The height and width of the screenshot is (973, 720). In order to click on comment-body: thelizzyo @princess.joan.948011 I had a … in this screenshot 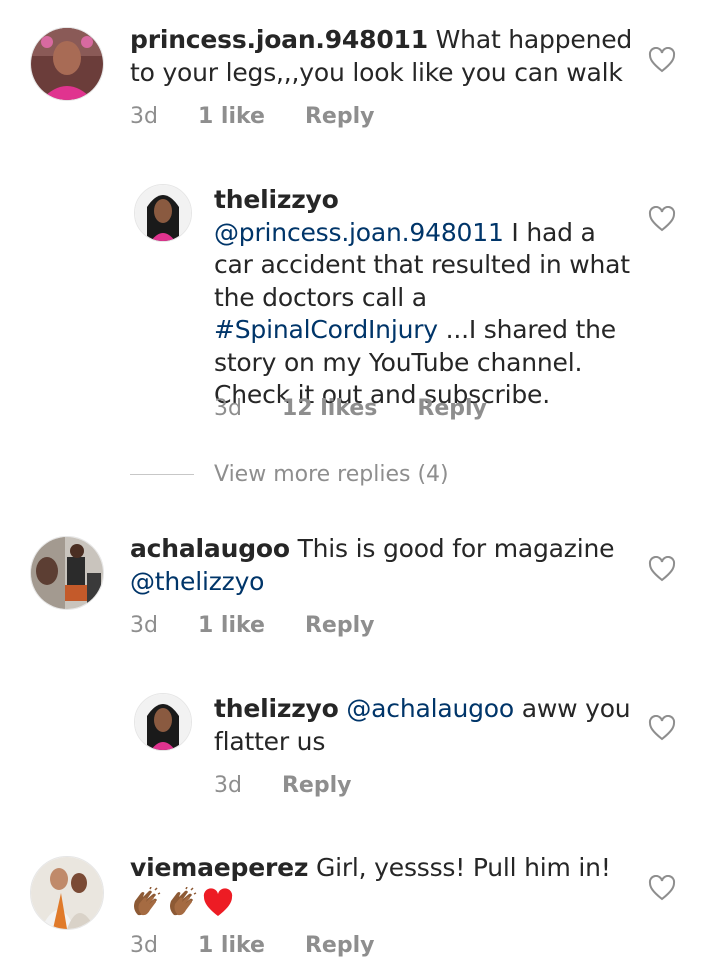, I will do `click(424, 298)`.